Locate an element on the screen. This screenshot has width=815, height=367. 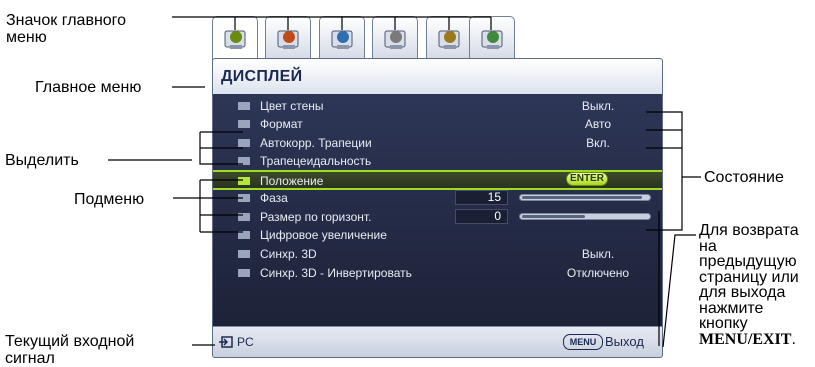
display-icon is located at coordinates (235, 39).